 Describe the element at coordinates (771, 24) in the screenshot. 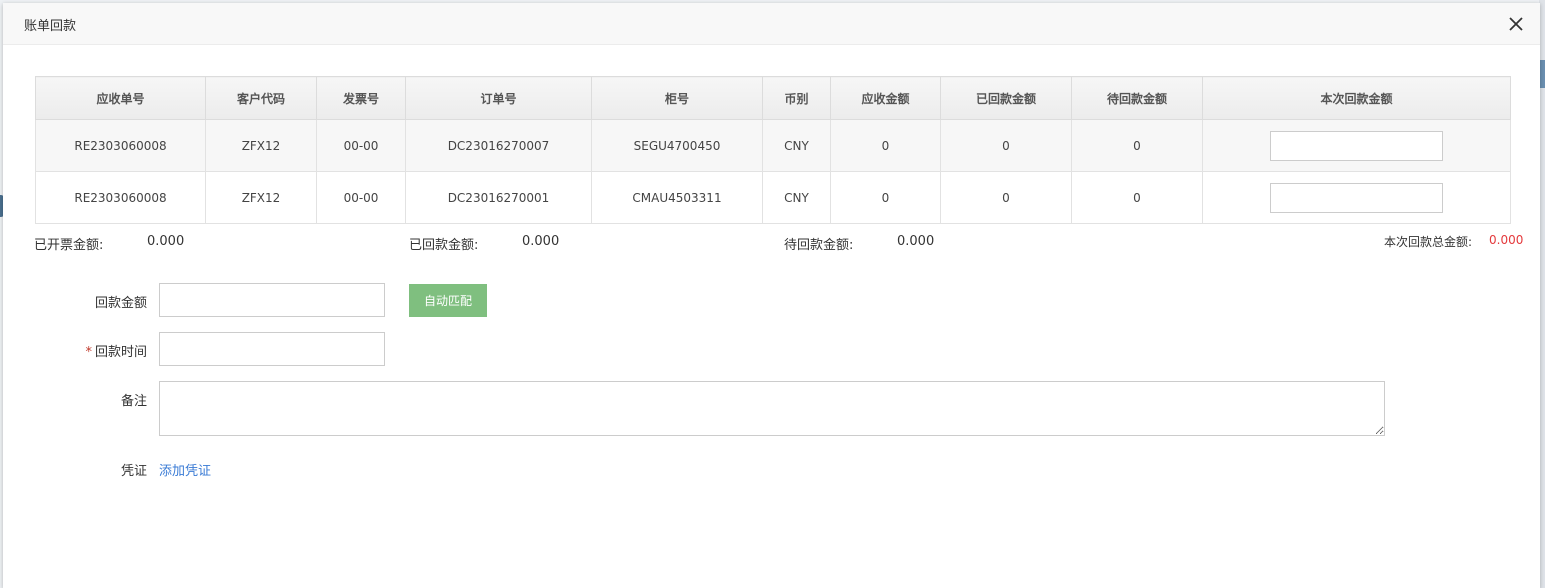

I see `dialog-header: 账单回款` at that location.